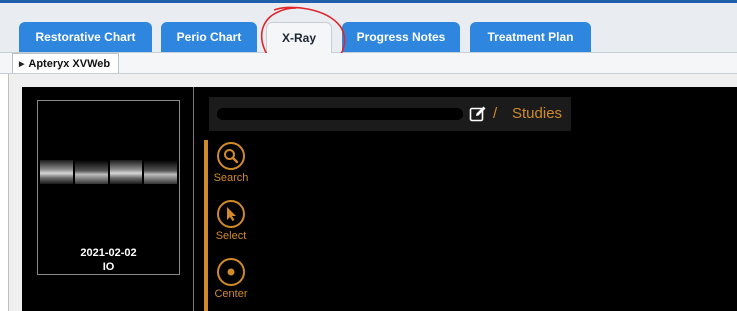 The width and height of the screenshot is (737, 311). What do you see at coordinates (231, 178) in the screenshot?
I see `search-tool-label: Search` at bounding box center [231, 178].